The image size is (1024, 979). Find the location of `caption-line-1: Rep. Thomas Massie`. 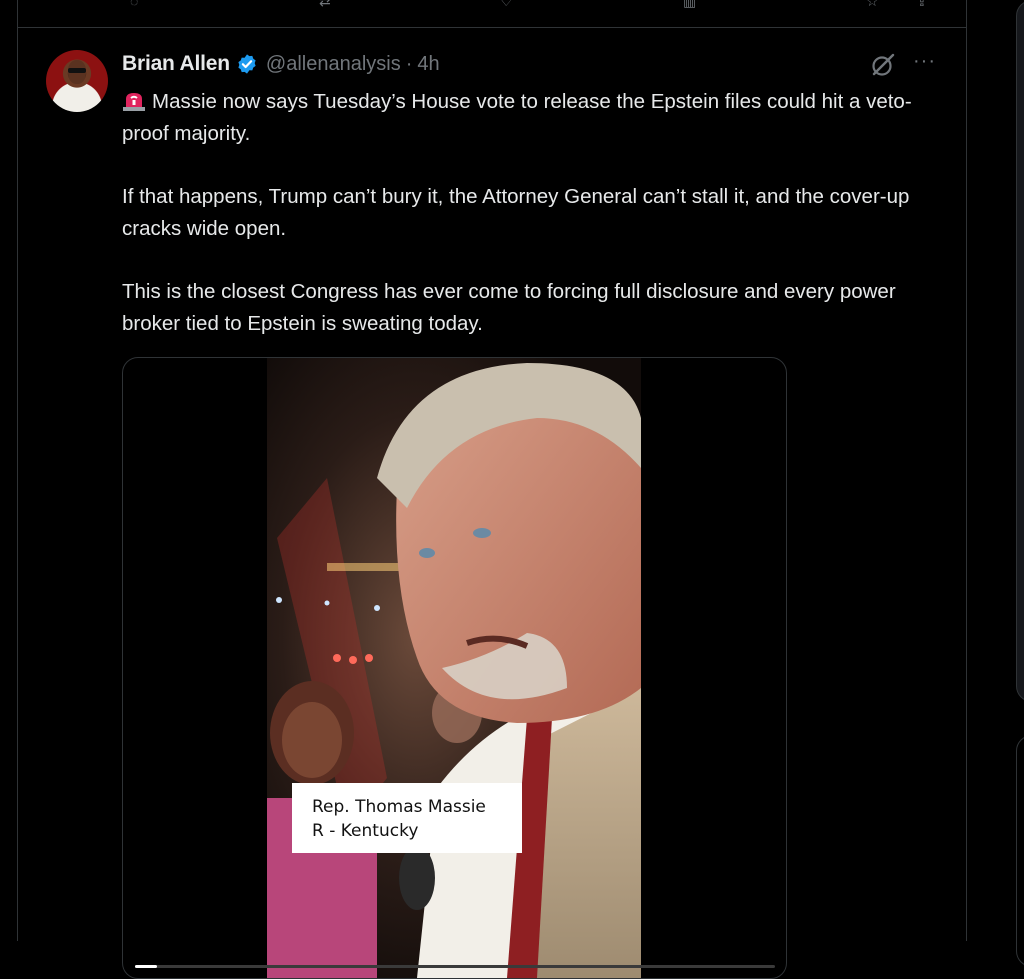

caption-line-1: Rep. Thomas Massie is located at coordinates (399, 807).